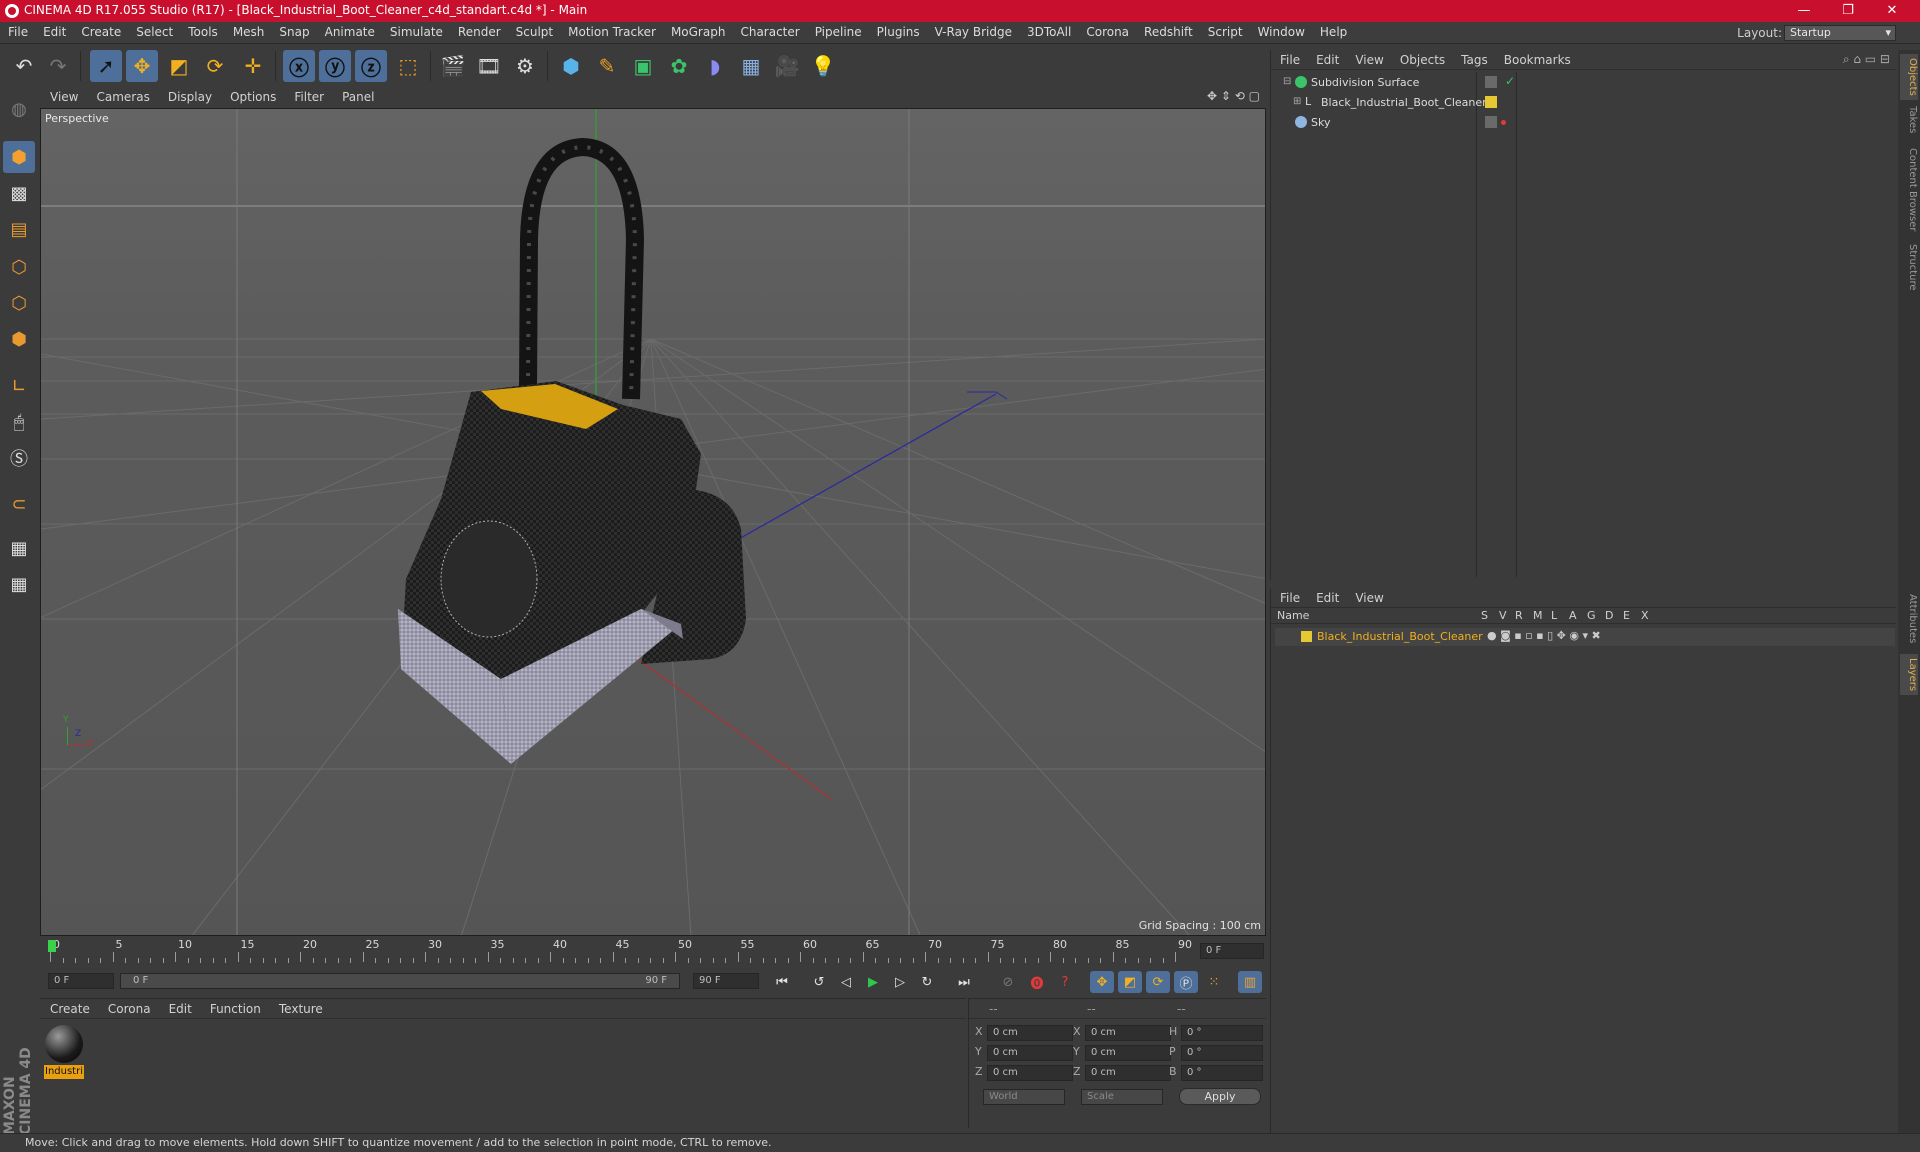 The width and height of the screenshot is (1920, 1152). I want to click on objmgr-menu-edit: Edit, so click(1326, 58).